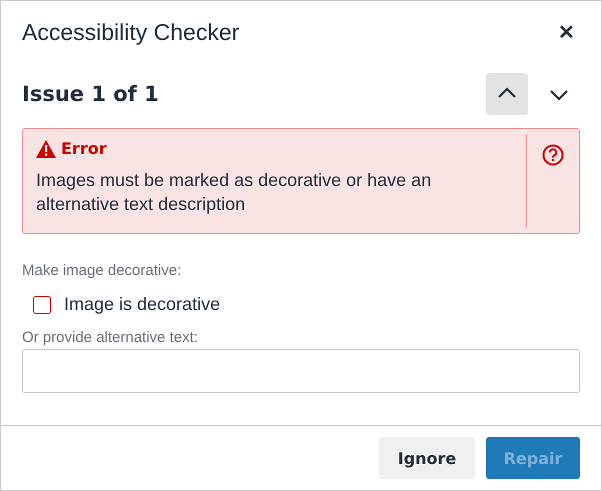  Describe the element at coordinates (46, 149) in the screenshot. I see `warning-icon` at that location.